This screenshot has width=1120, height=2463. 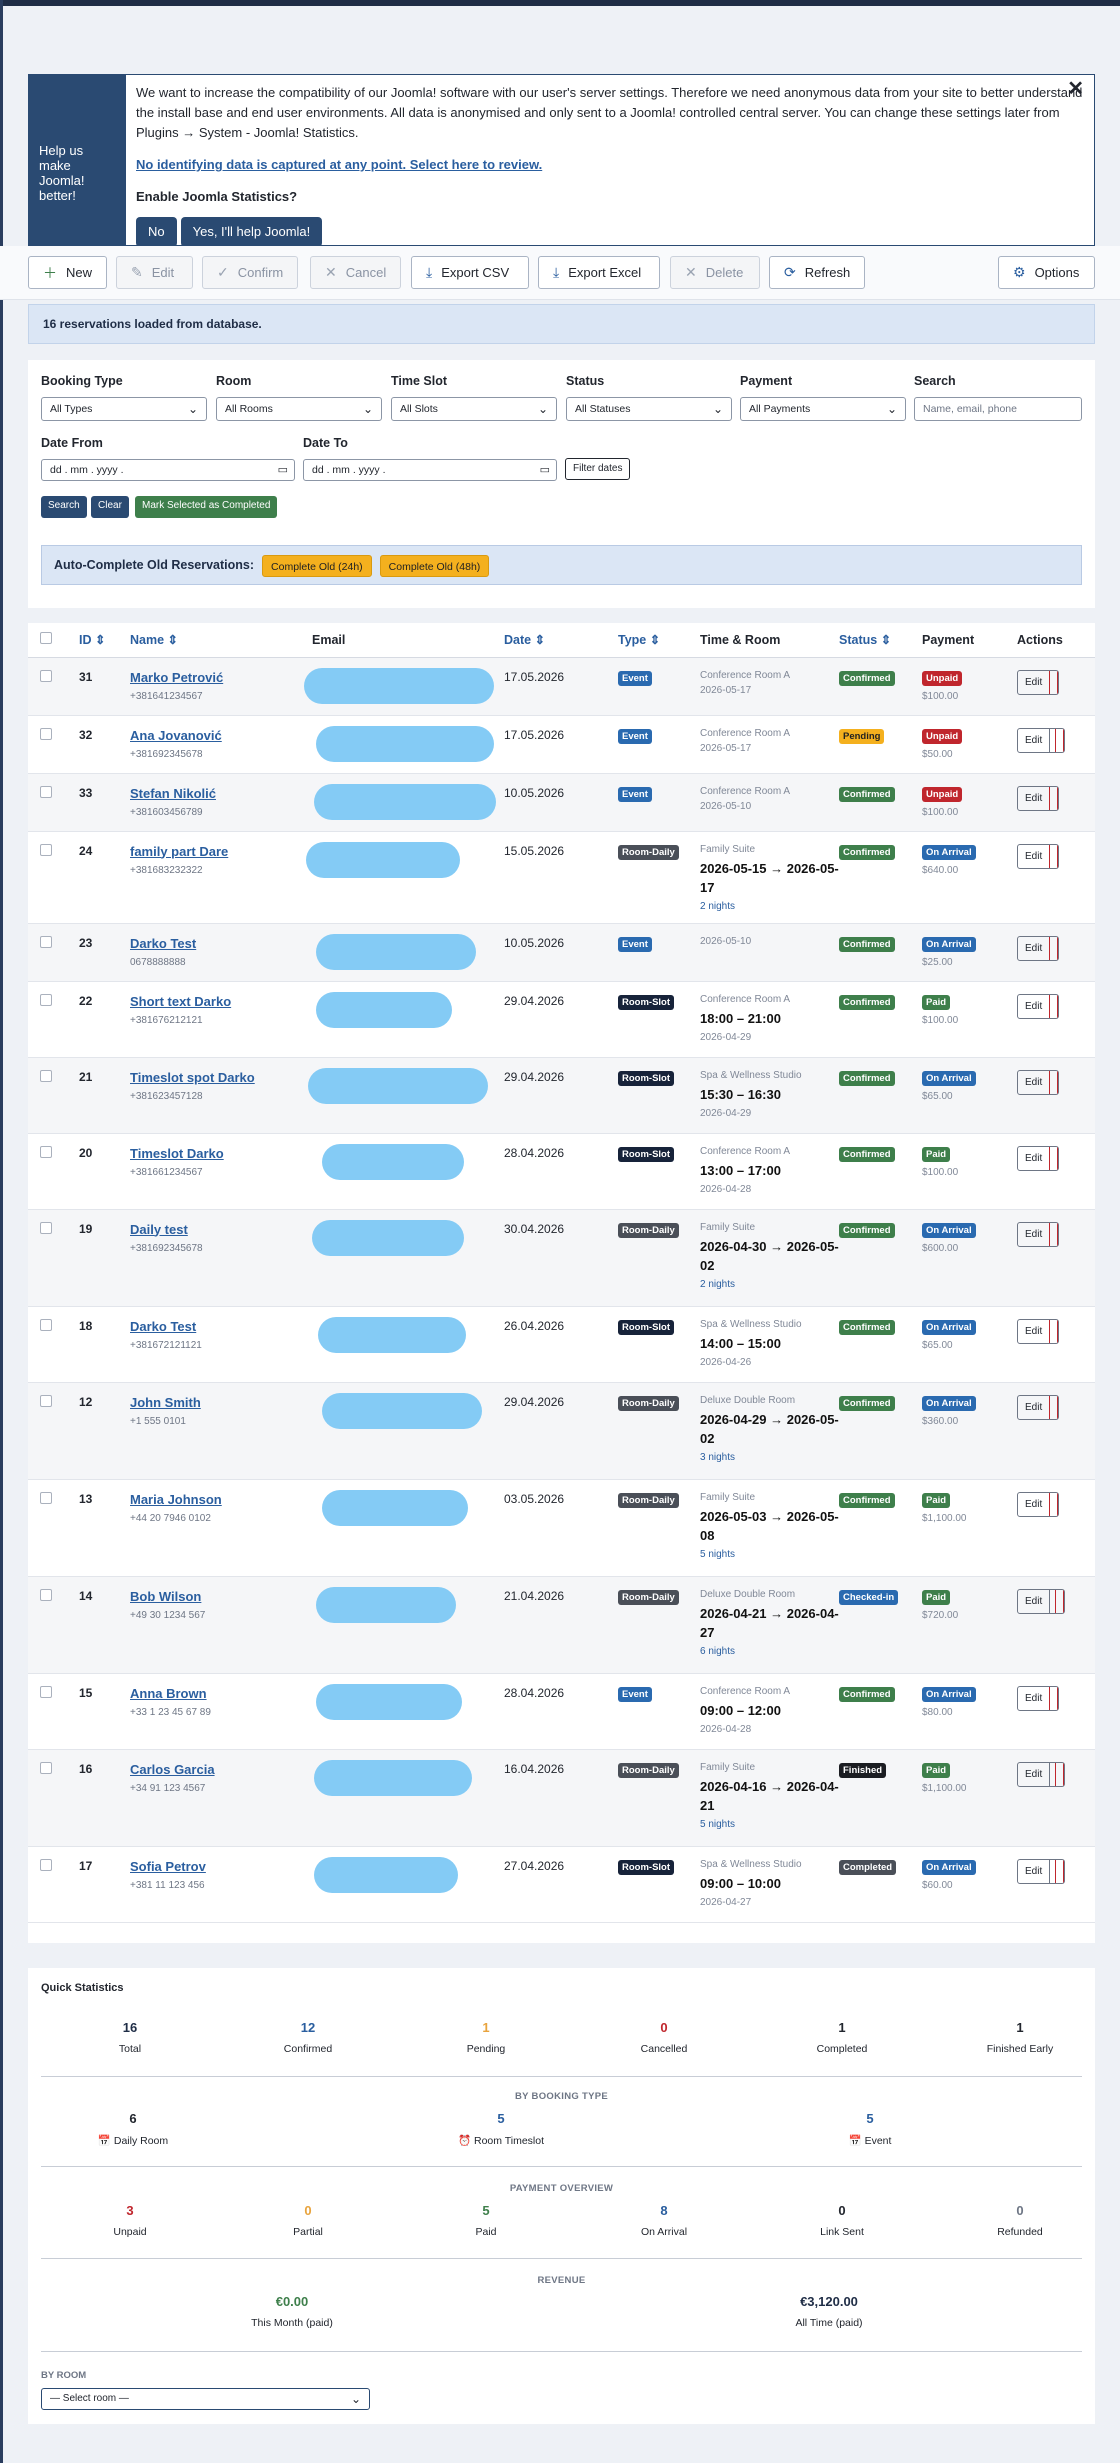 What do you see at coordinates (317, 565) in the screenshot?
I see `complete-old-24h-button: Complete Old (24h)` at bounding box center [317, 565].